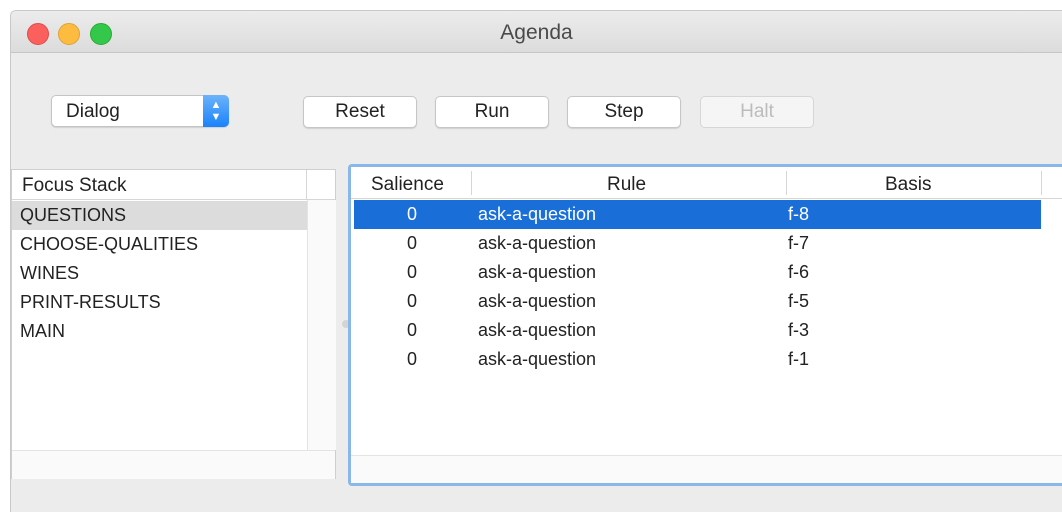 This screenshot has width=1062, height=512. I want to click on focus-stack-column-header: Focus Stack, so click(74, 186).